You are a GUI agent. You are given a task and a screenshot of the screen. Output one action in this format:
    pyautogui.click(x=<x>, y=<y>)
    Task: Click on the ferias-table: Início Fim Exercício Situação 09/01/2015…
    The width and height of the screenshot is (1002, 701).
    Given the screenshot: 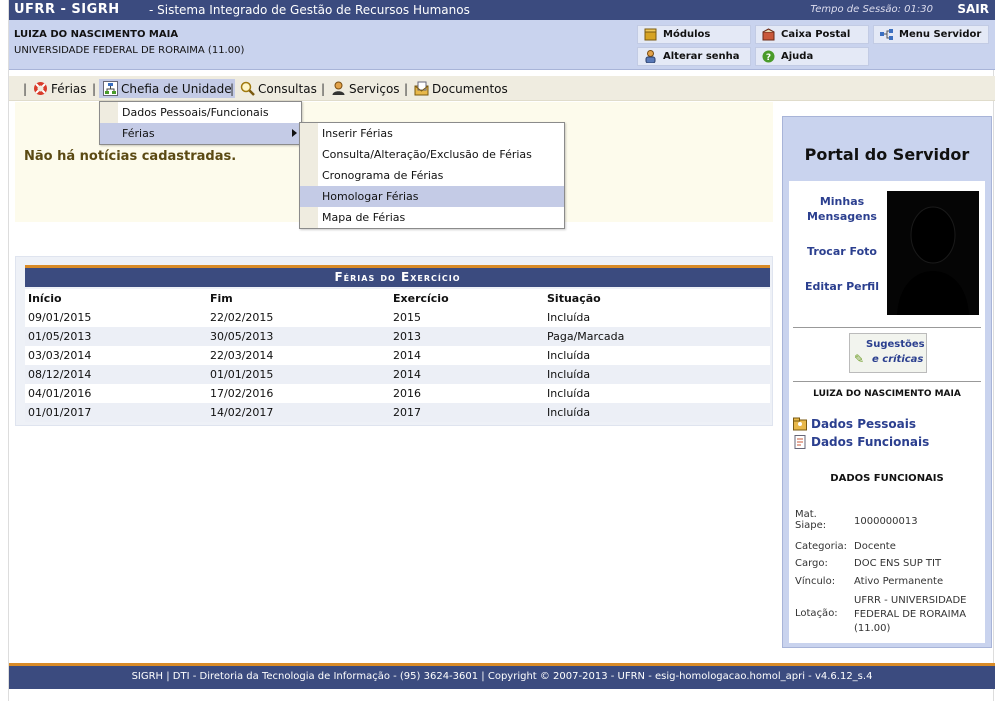 What is the action you would take?
    pyautogui.click(x=397, y=355)
    